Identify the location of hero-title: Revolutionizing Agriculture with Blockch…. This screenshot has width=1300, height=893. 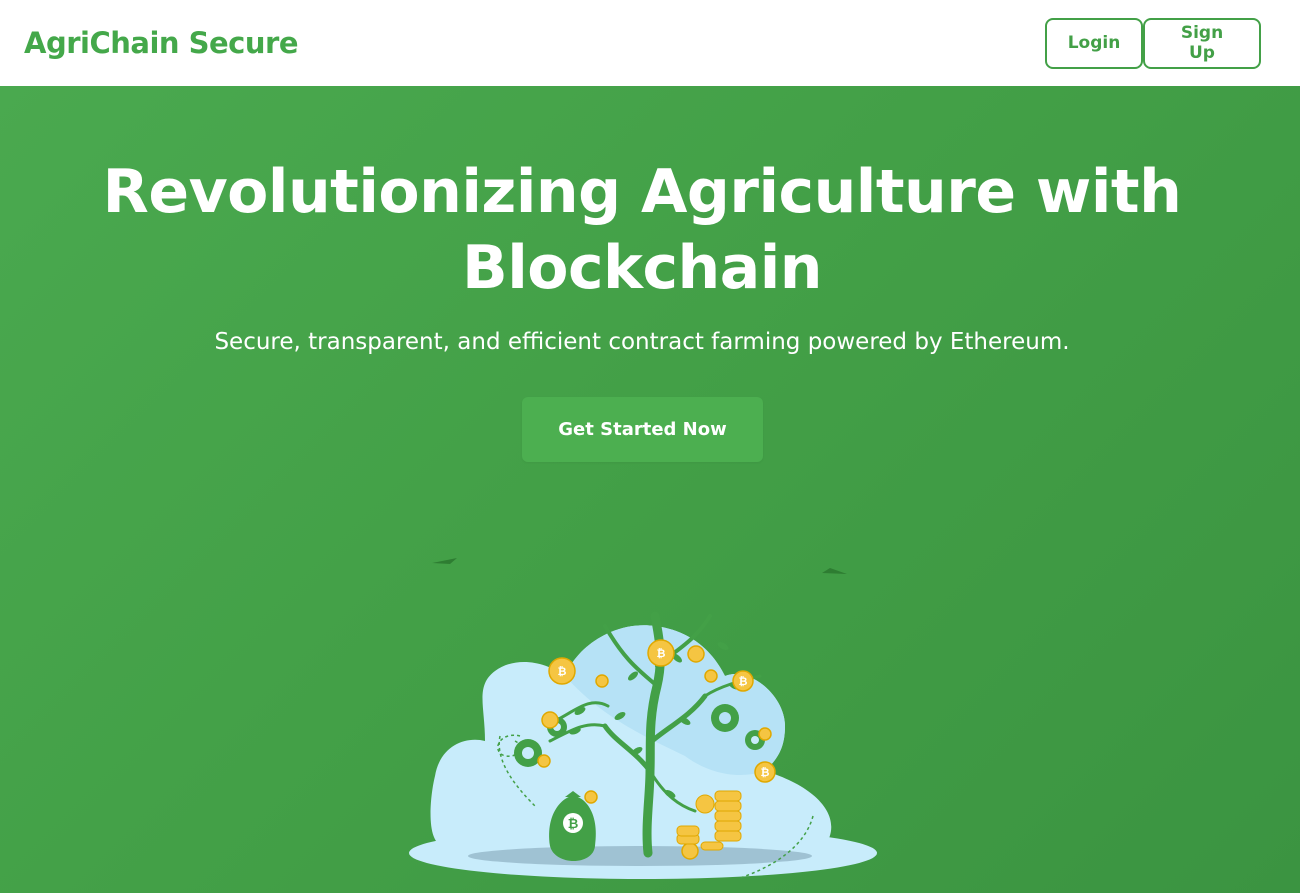
(642, 230).